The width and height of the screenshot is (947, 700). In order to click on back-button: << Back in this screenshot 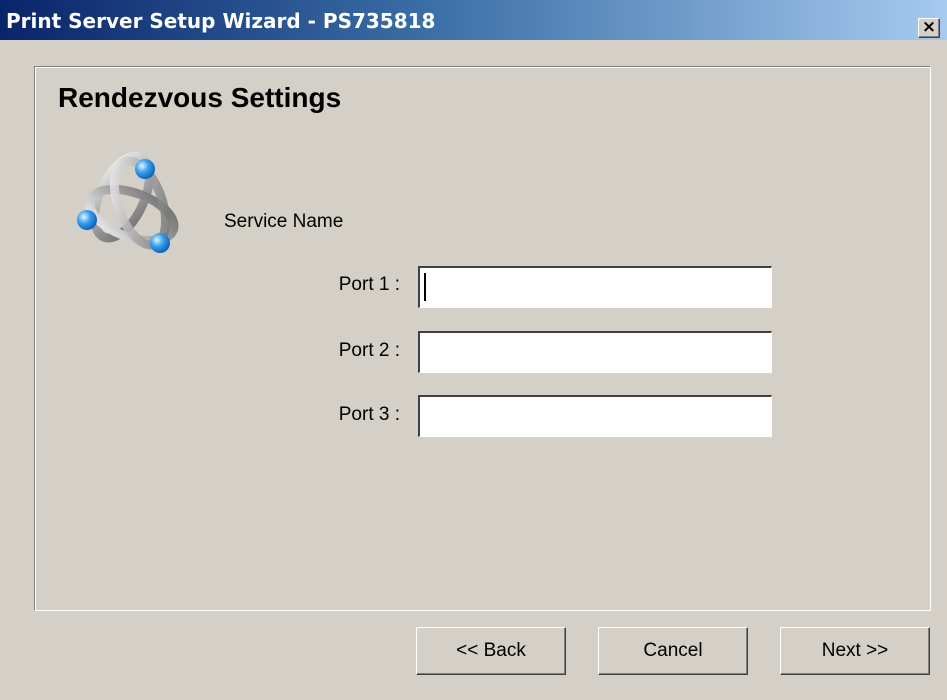, I will do `click(491, 651)`.